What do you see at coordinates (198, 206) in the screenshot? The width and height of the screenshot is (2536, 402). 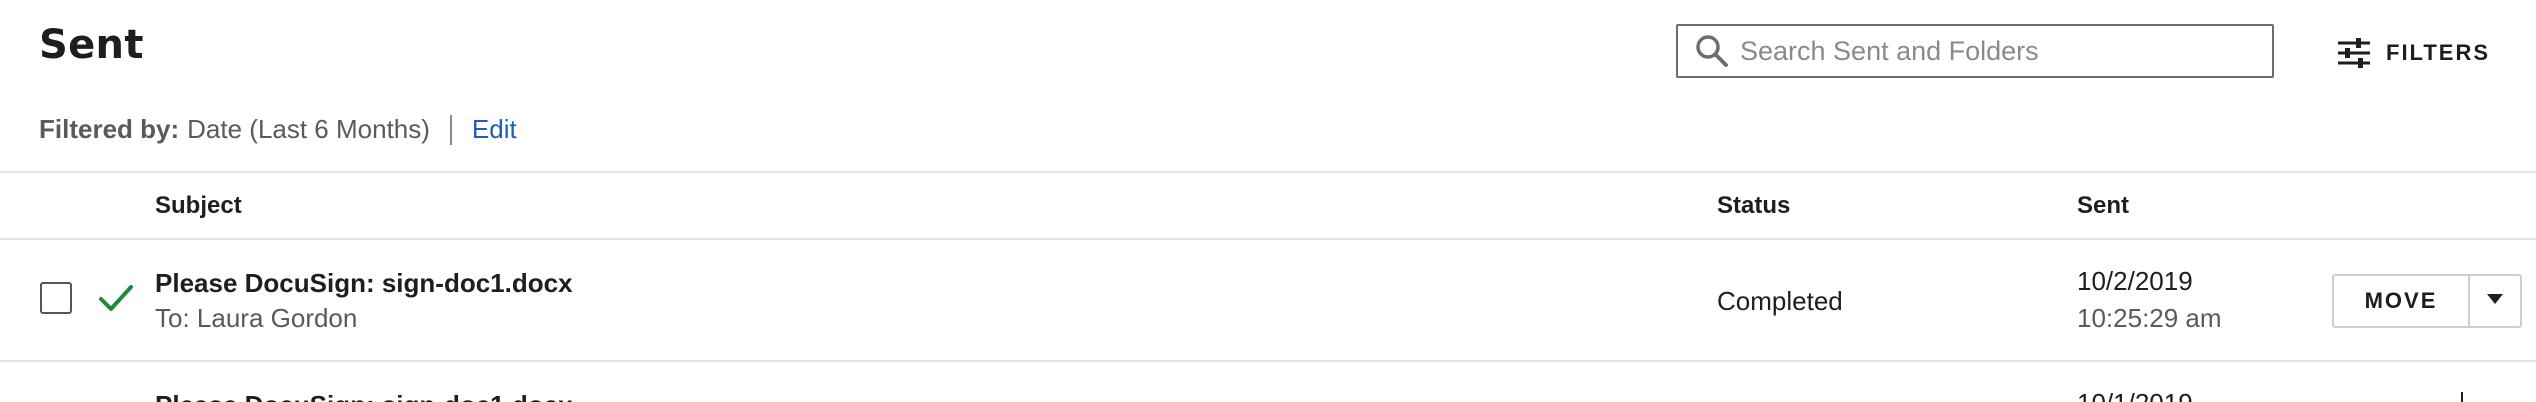 I see `column-header-subject: Subject` at bounding box center [198, 206].